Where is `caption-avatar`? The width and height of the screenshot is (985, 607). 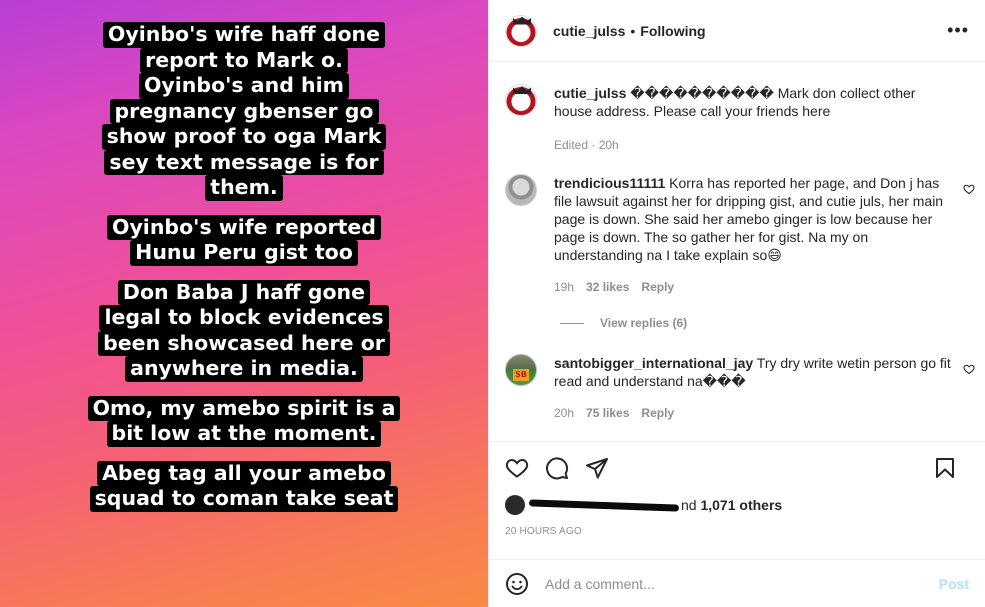 caption-avatar is located at coordinates (521, 100).